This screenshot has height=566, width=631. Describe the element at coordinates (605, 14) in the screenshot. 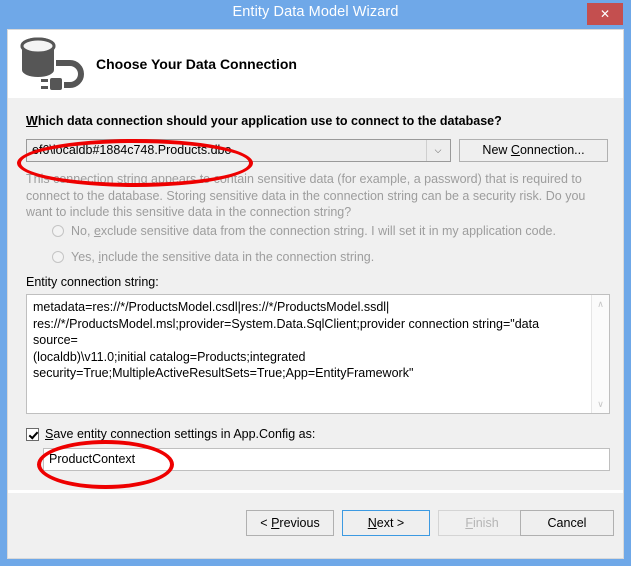

I see `close-icon: ✕` at that location.